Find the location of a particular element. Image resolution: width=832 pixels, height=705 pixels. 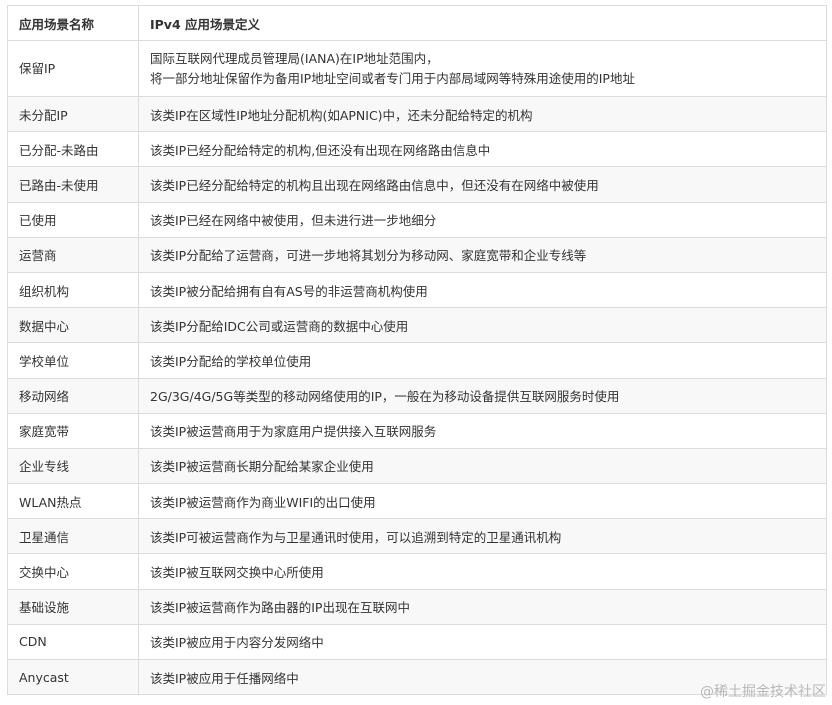

table-row: CDN 该类IP被应用于内容分发网络中 is located at coordinates (417, 642).